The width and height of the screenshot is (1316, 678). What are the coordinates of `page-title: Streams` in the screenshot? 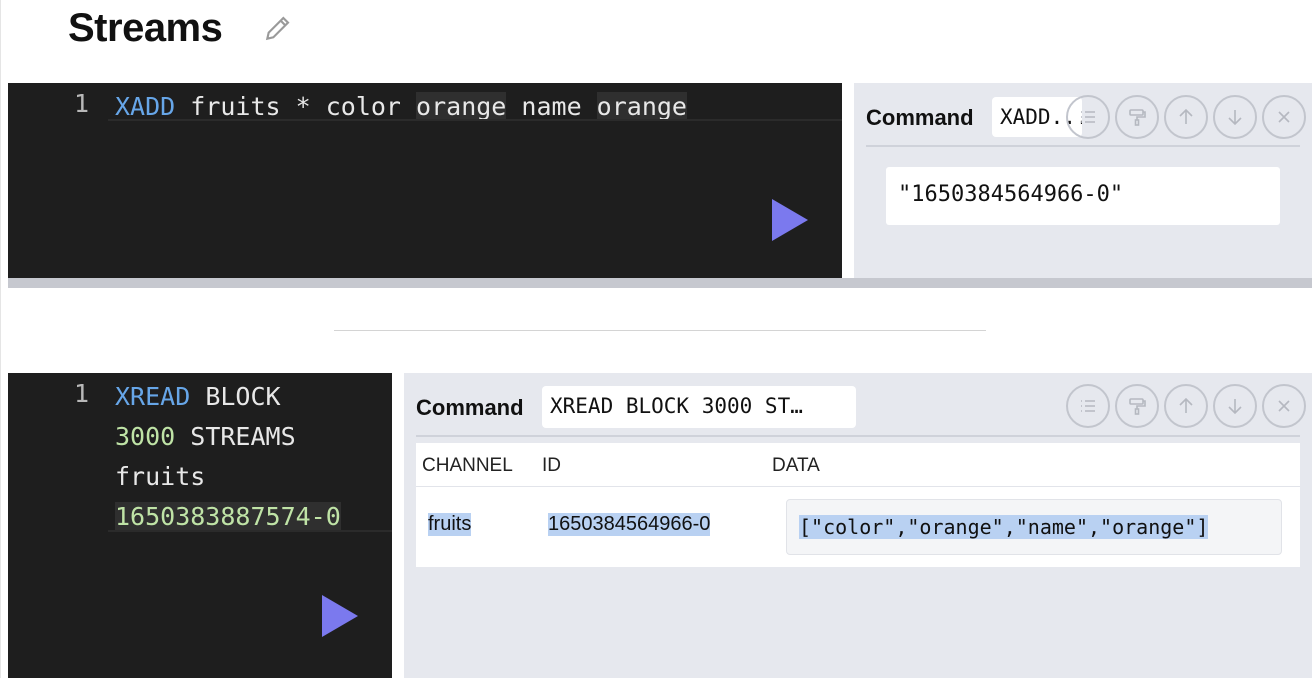 It's located at (145, 28).